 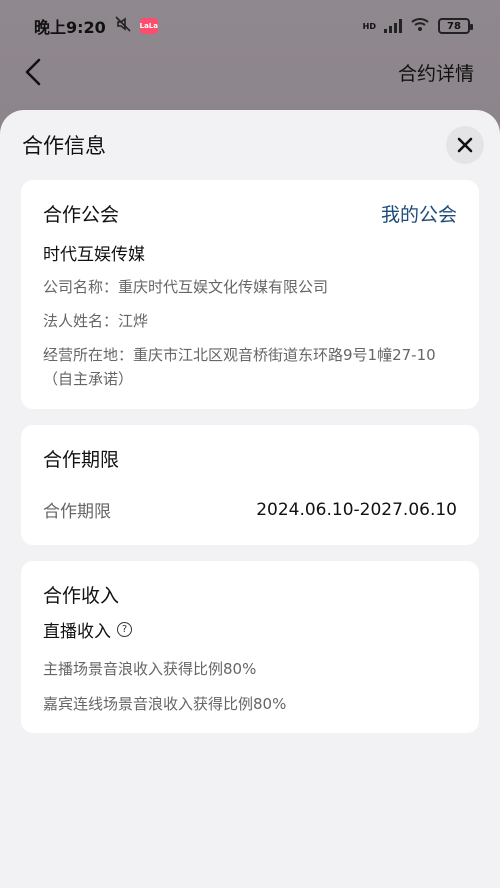 I want to click on nav-bar: 合约详情, so click(x=250, y=72).